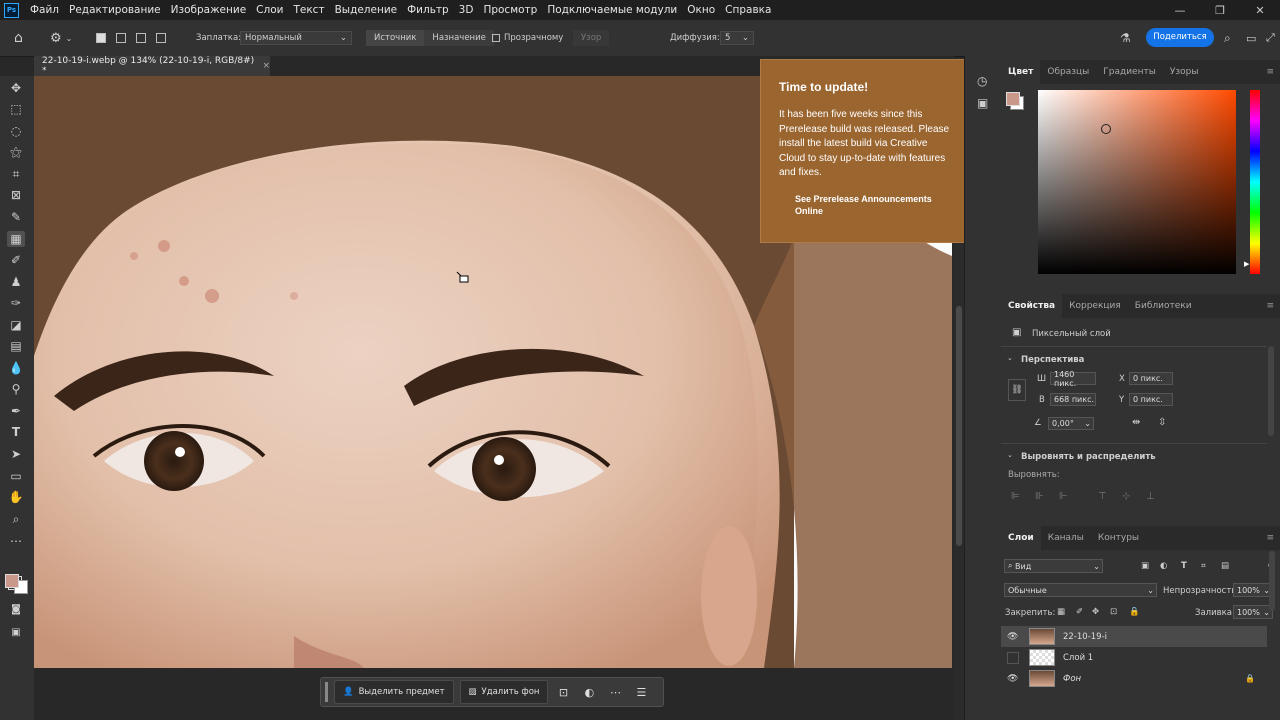  I want to click on transparent-checkbox, so click(496, 38).